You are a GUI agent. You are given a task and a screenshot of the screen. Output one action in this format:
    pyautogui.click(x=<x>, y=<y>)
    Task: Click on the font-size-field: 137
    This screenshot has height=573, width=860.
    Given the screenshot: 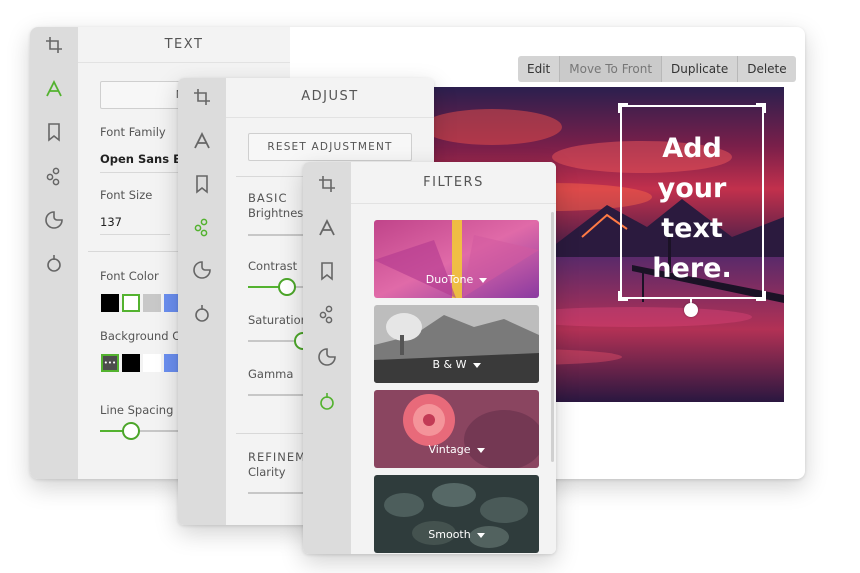 What is the action you would take?
    pyautogui.click(x=111, y=222)
    